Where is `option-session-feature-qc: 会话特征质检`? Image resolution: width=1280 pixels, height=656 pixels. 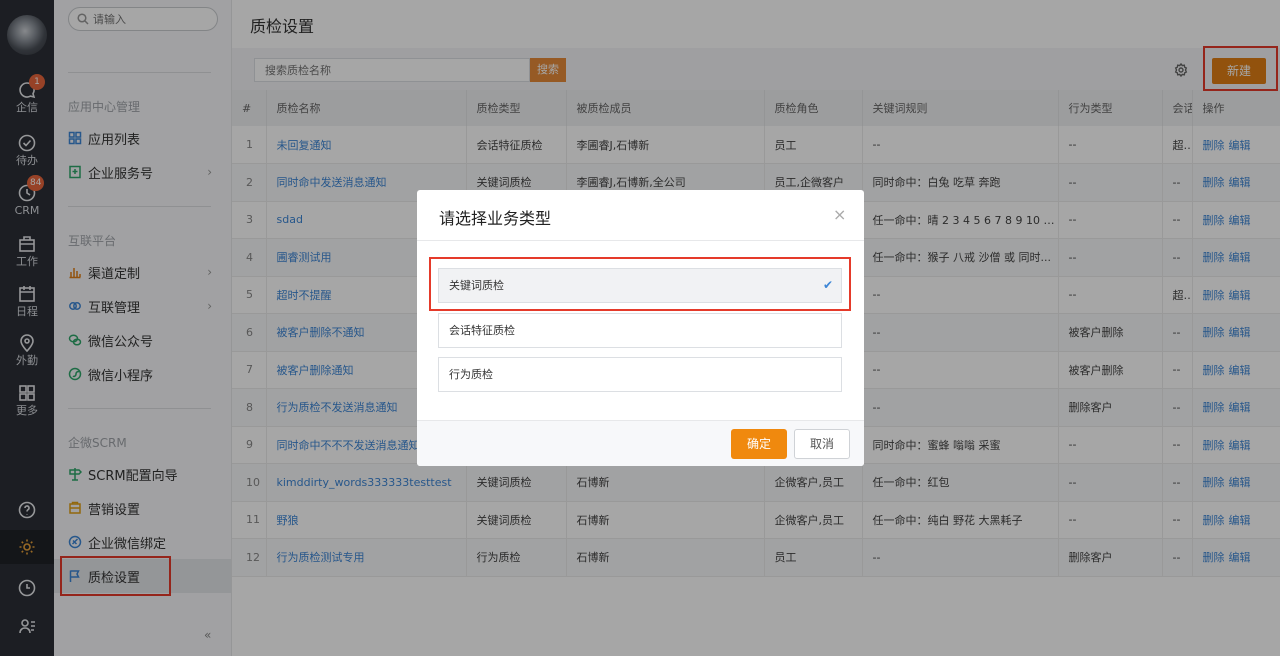
option-session-feature-qc: 会话特征质检 is located at coordinates (640, 330).